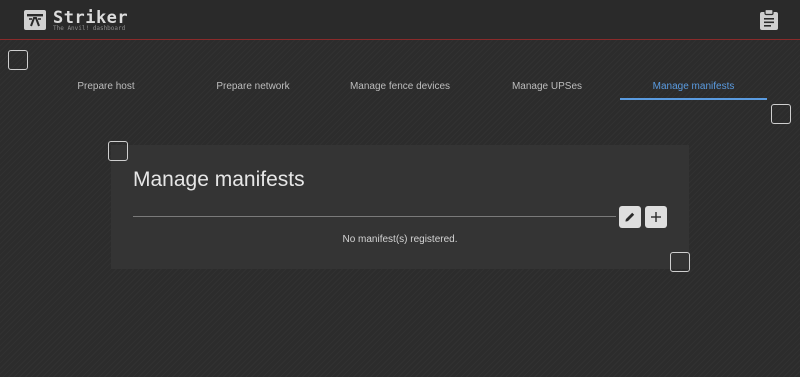 The image size is (800, 377). Describe the element at coordinates (219, 179) in the screenshot. I see `page-title: Manage manifests` at that location.